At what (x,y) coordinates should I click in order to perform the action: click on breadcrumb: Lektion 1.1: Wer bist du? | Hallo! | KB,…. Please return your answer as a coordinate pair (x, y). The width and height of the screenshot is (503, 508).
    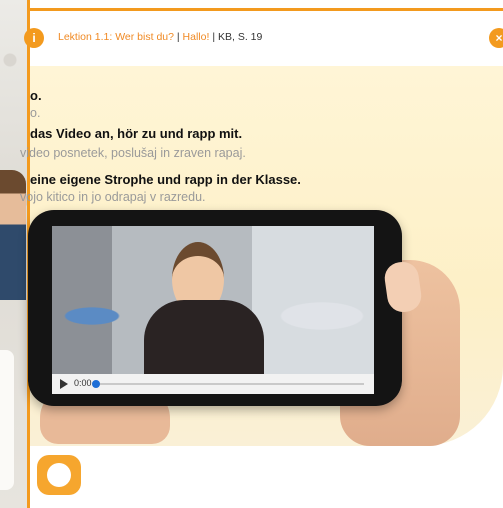
    Looking at the image, I should click on (160, 37).